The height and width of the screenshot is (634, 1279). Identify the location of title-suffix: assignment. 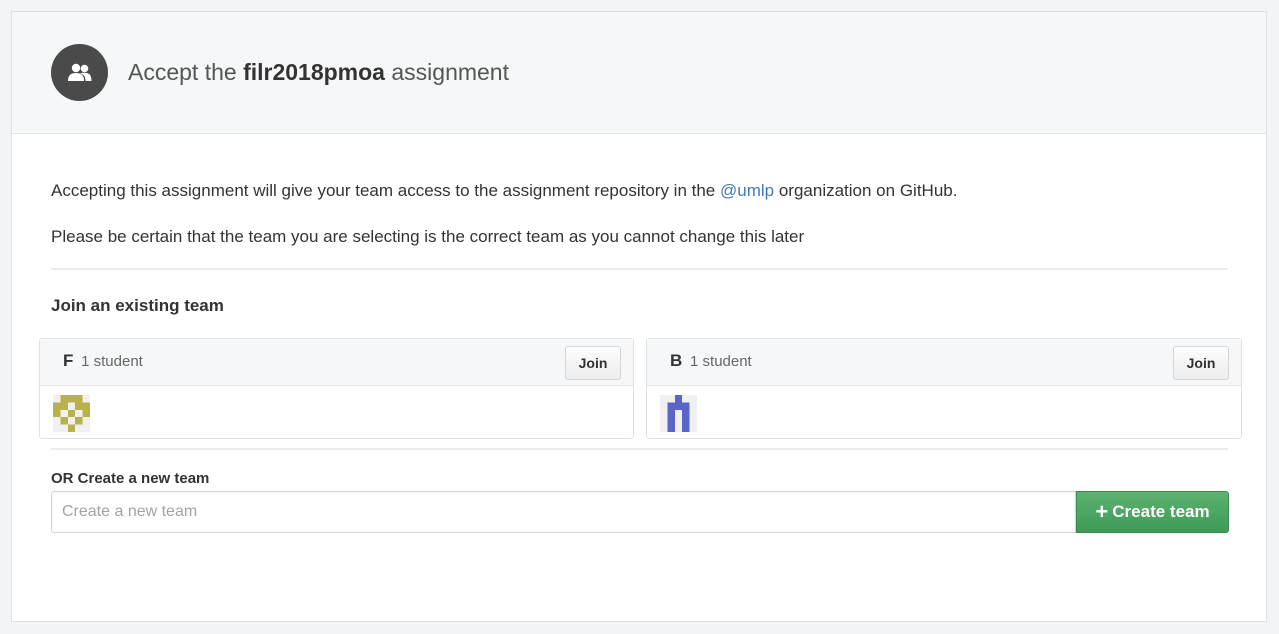
(450, 72).